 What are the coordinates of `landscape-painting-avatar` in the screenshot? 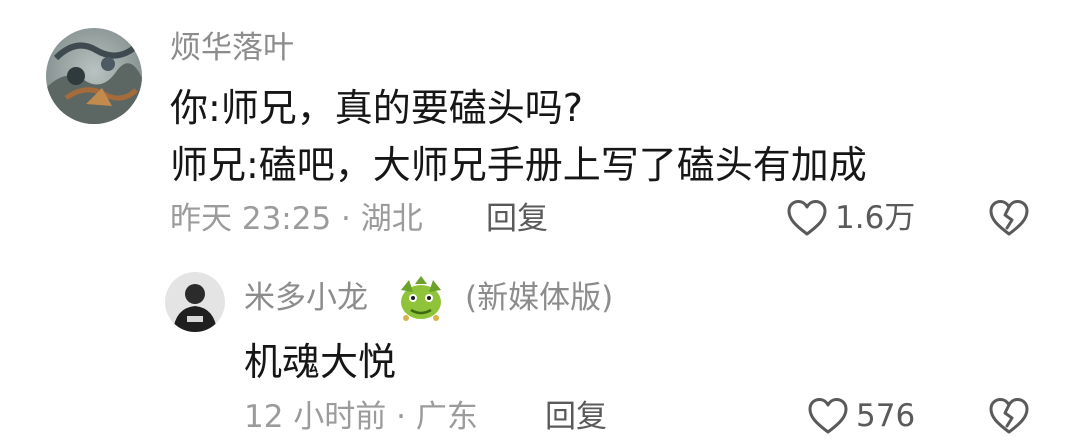 It's located at (94, 76).